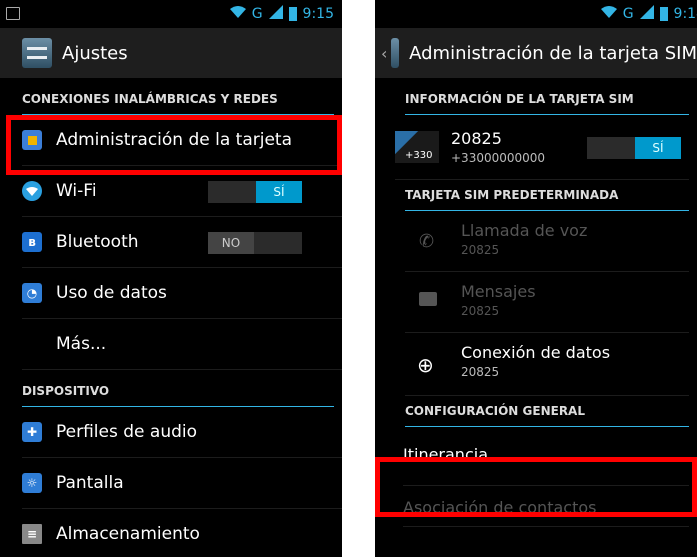 This screenshot has height=557, width=697. Describe the element at coordinates (231, 243) in the screenshot. I see `bluetooth-toggle-state: NO` at that location.